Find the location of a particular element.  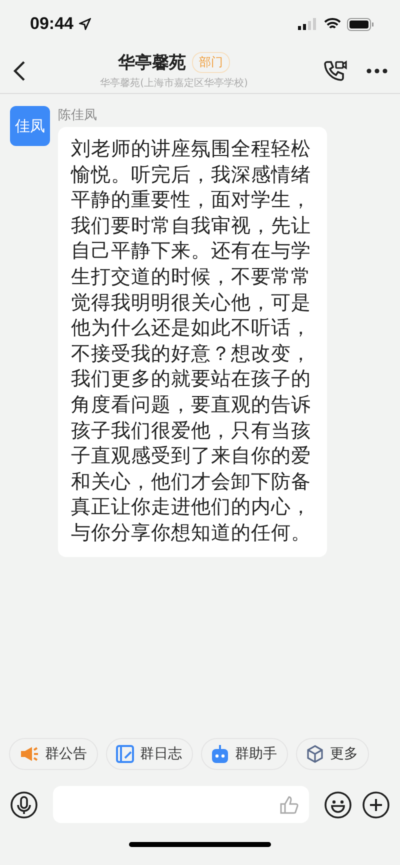

chat-title: 华亭馨苑 is located at coordinates (152, 63).